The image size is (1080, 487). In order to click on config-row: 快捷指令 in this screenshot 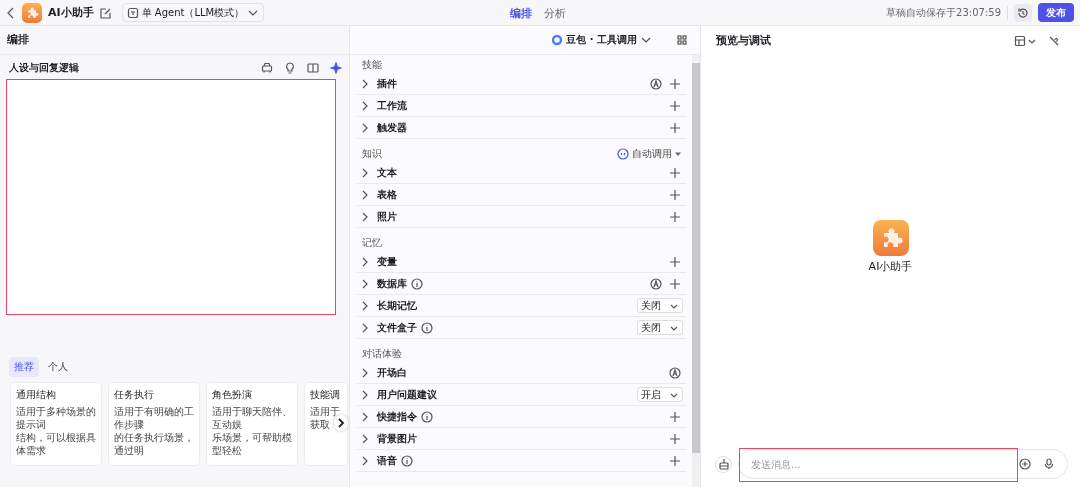, I will do `click(521, 417)`.